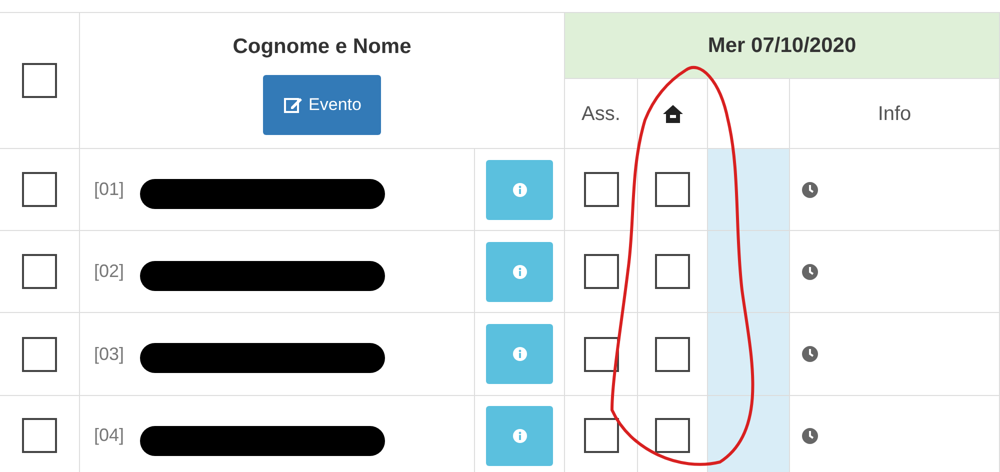 The image size is (1000, 472). I want to click on student-code: [02], so click(109, 271).